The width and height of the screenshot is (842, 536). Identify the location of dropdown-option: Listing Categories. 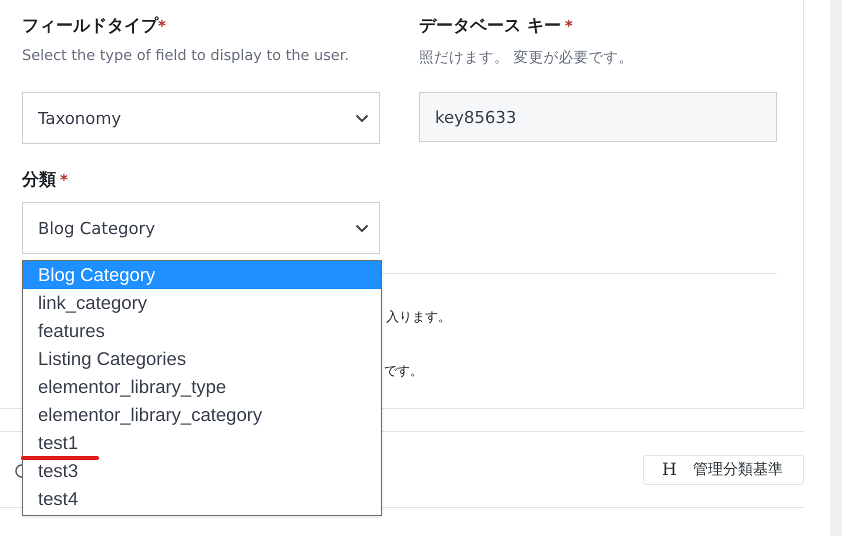
(202, 359).